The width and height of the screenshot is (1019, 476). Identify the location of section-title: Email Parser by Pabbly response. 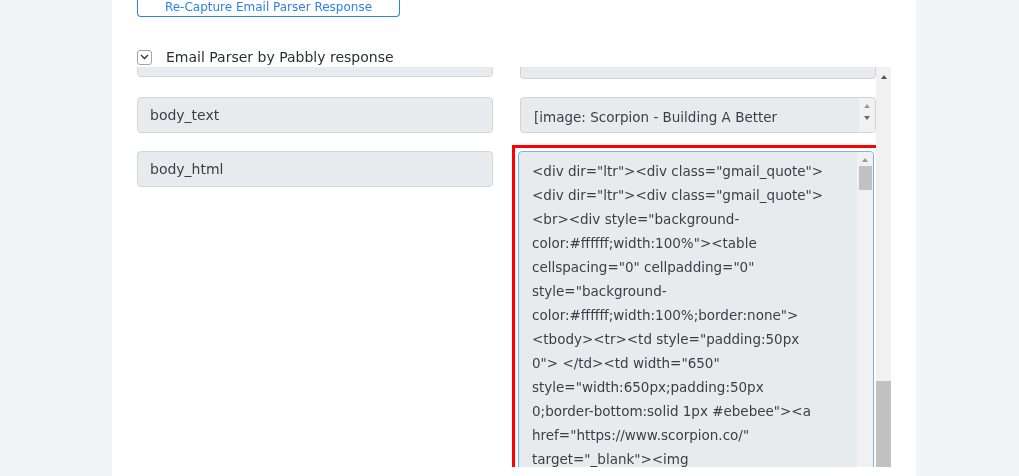
(280, 57).